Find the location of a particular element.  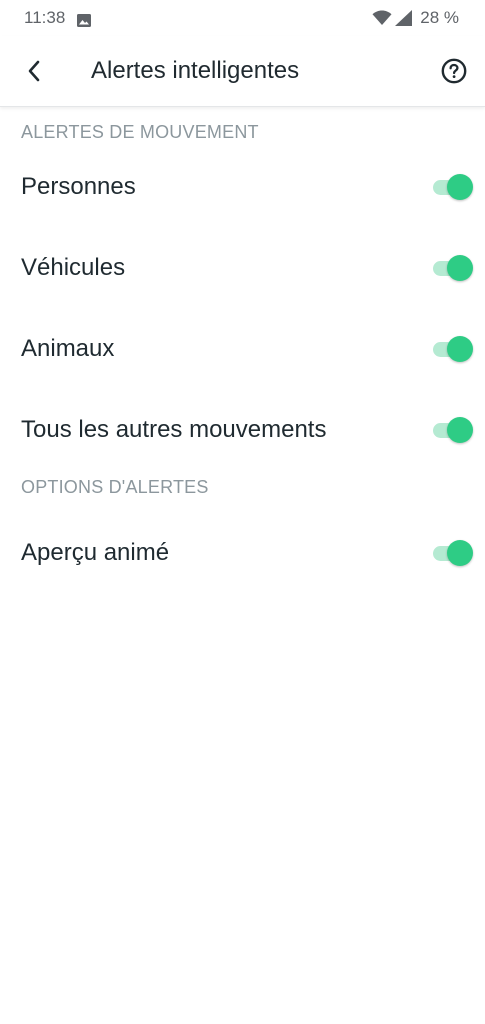

toggle-vehicles is located at coordinates (453, 268).